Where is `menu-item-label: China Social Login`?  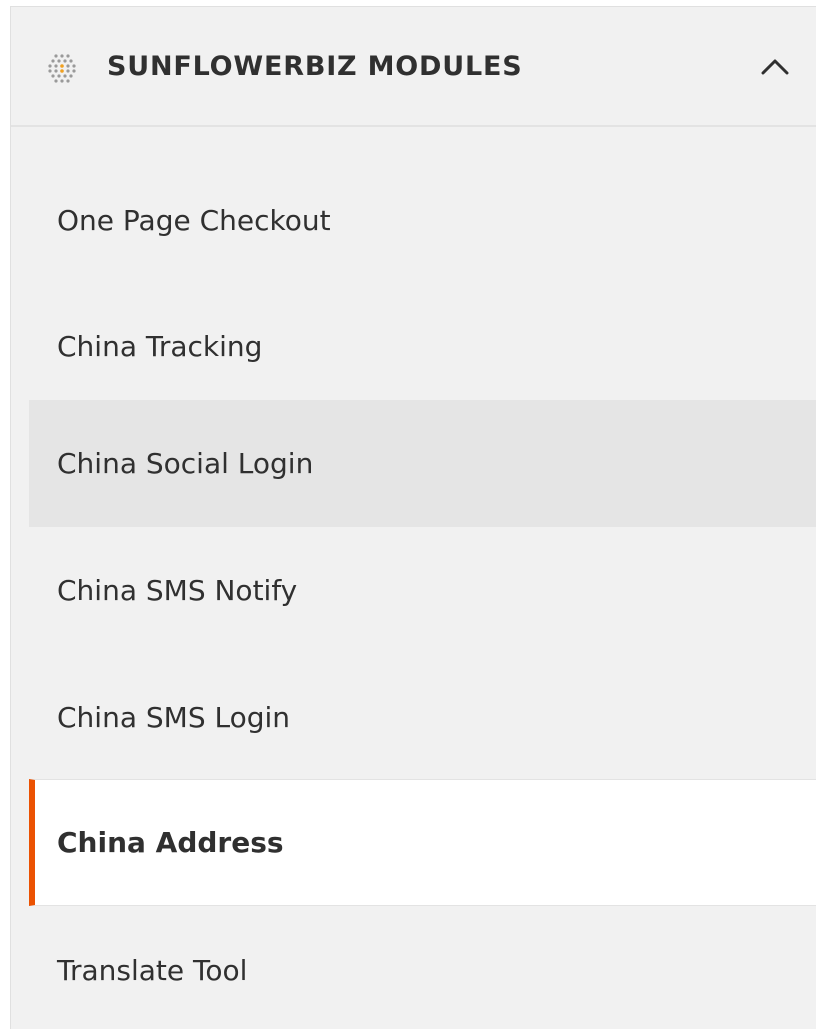 menu-item-label: China Social Login is located at coordinates (185, 463).